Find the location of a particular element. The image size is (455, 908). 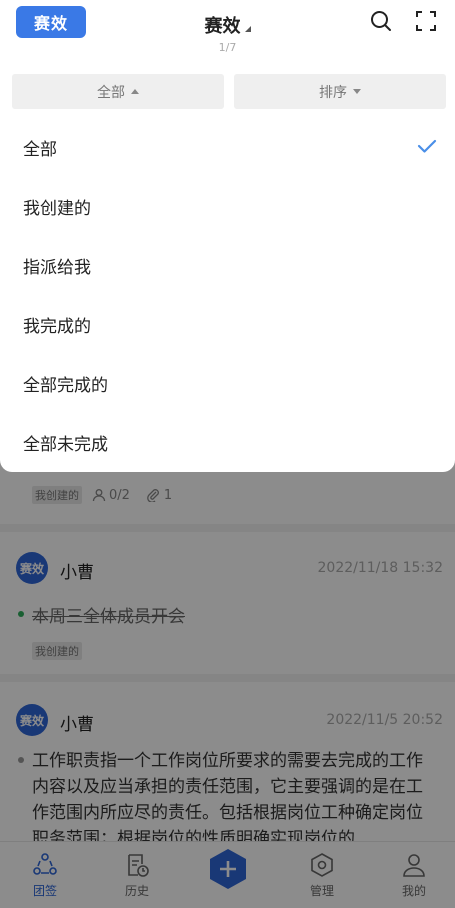

sort-label: 排序 is located at coordinates (333, 92).